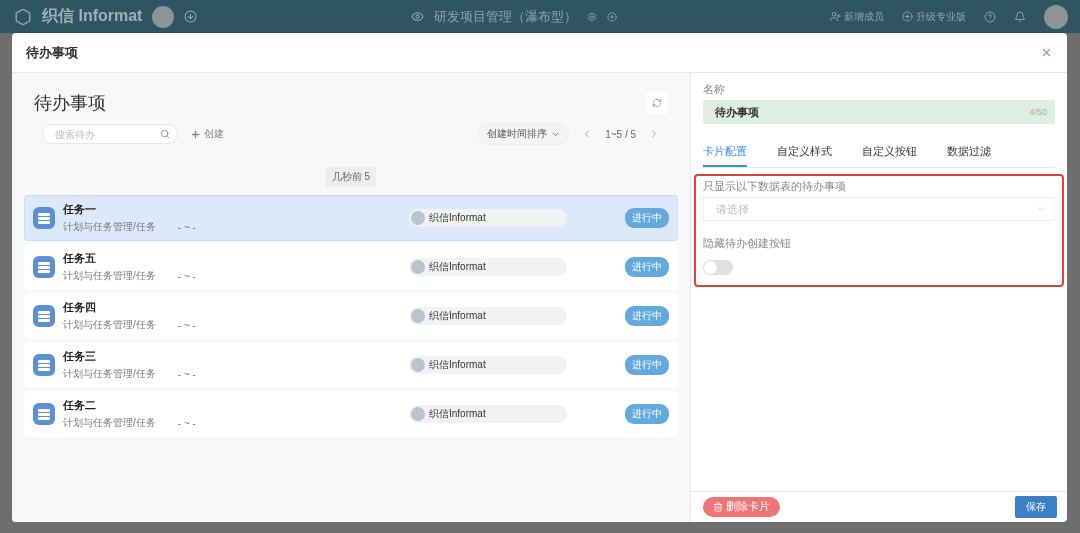 The height and width of the screenshot is (533, 1080). Describe the element at coordinates (351, 316) in the screenshot. I see `todo-item: 任务四 计划与任务管理/任务 - ~ - 织信Informat 进行中` at that location.